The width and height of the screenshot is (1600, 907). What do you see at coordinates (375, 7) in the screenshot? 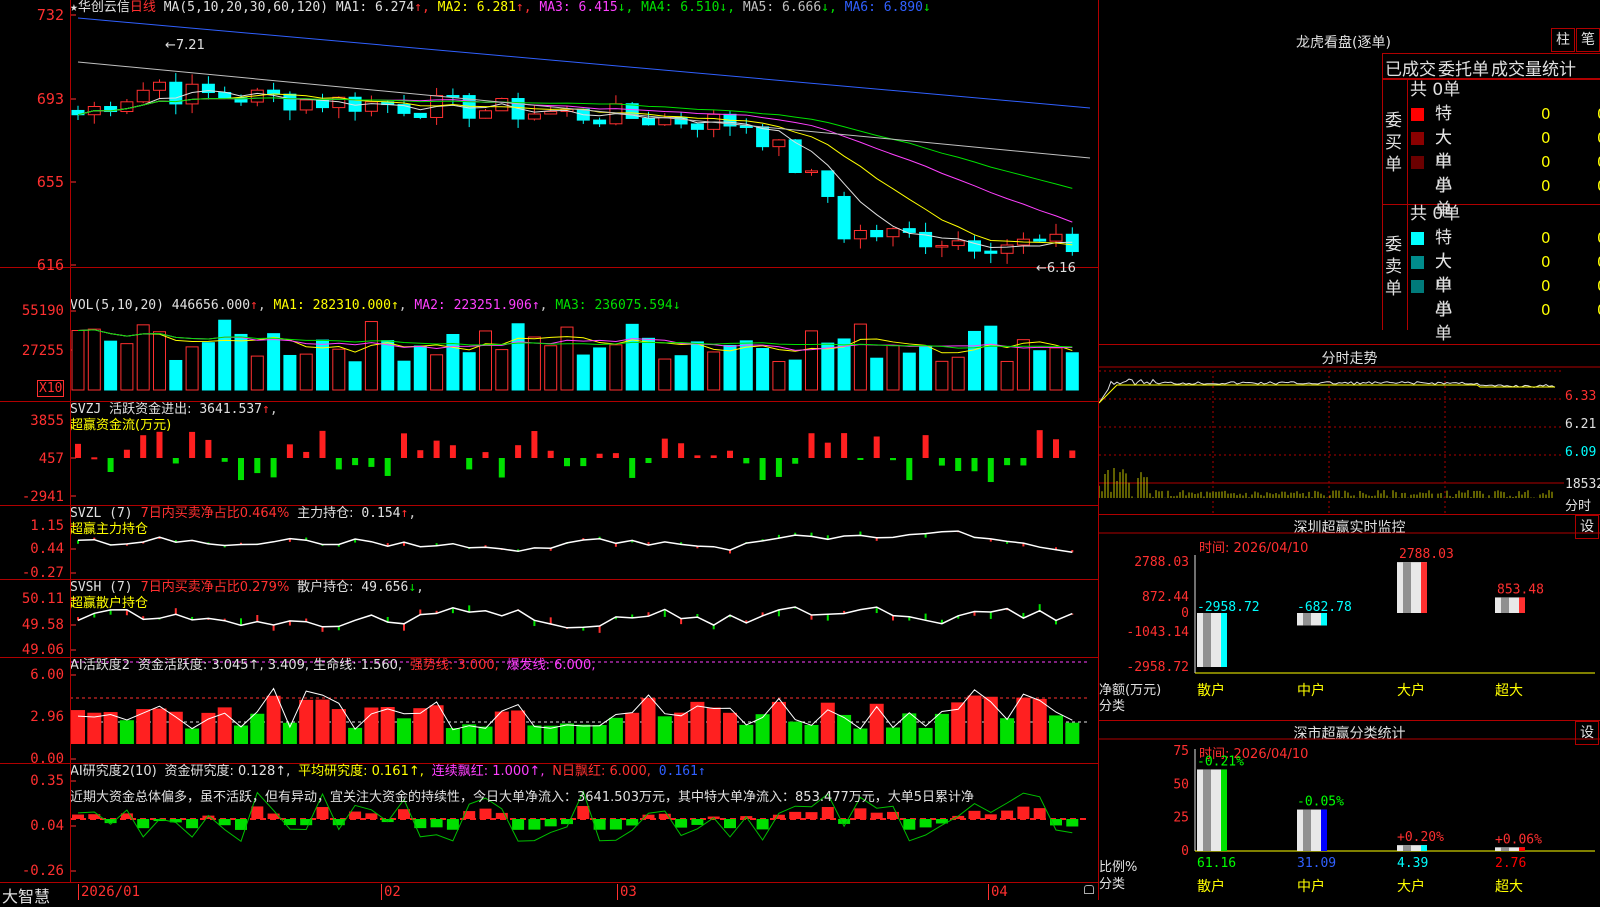
I see `ma-value: MA1: 6.274` at bounding box center [375, 7].